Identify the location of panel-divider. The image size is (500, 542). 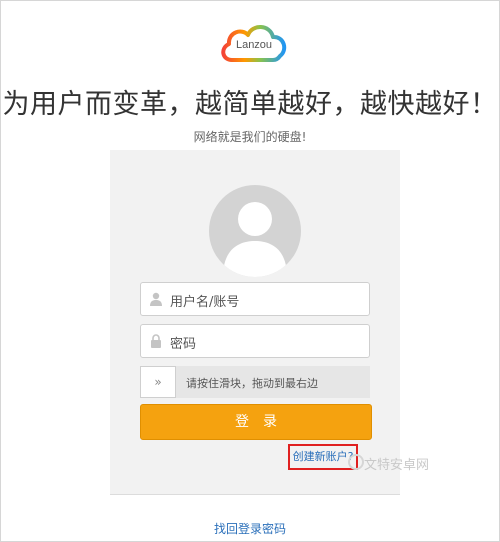
(255, 494).